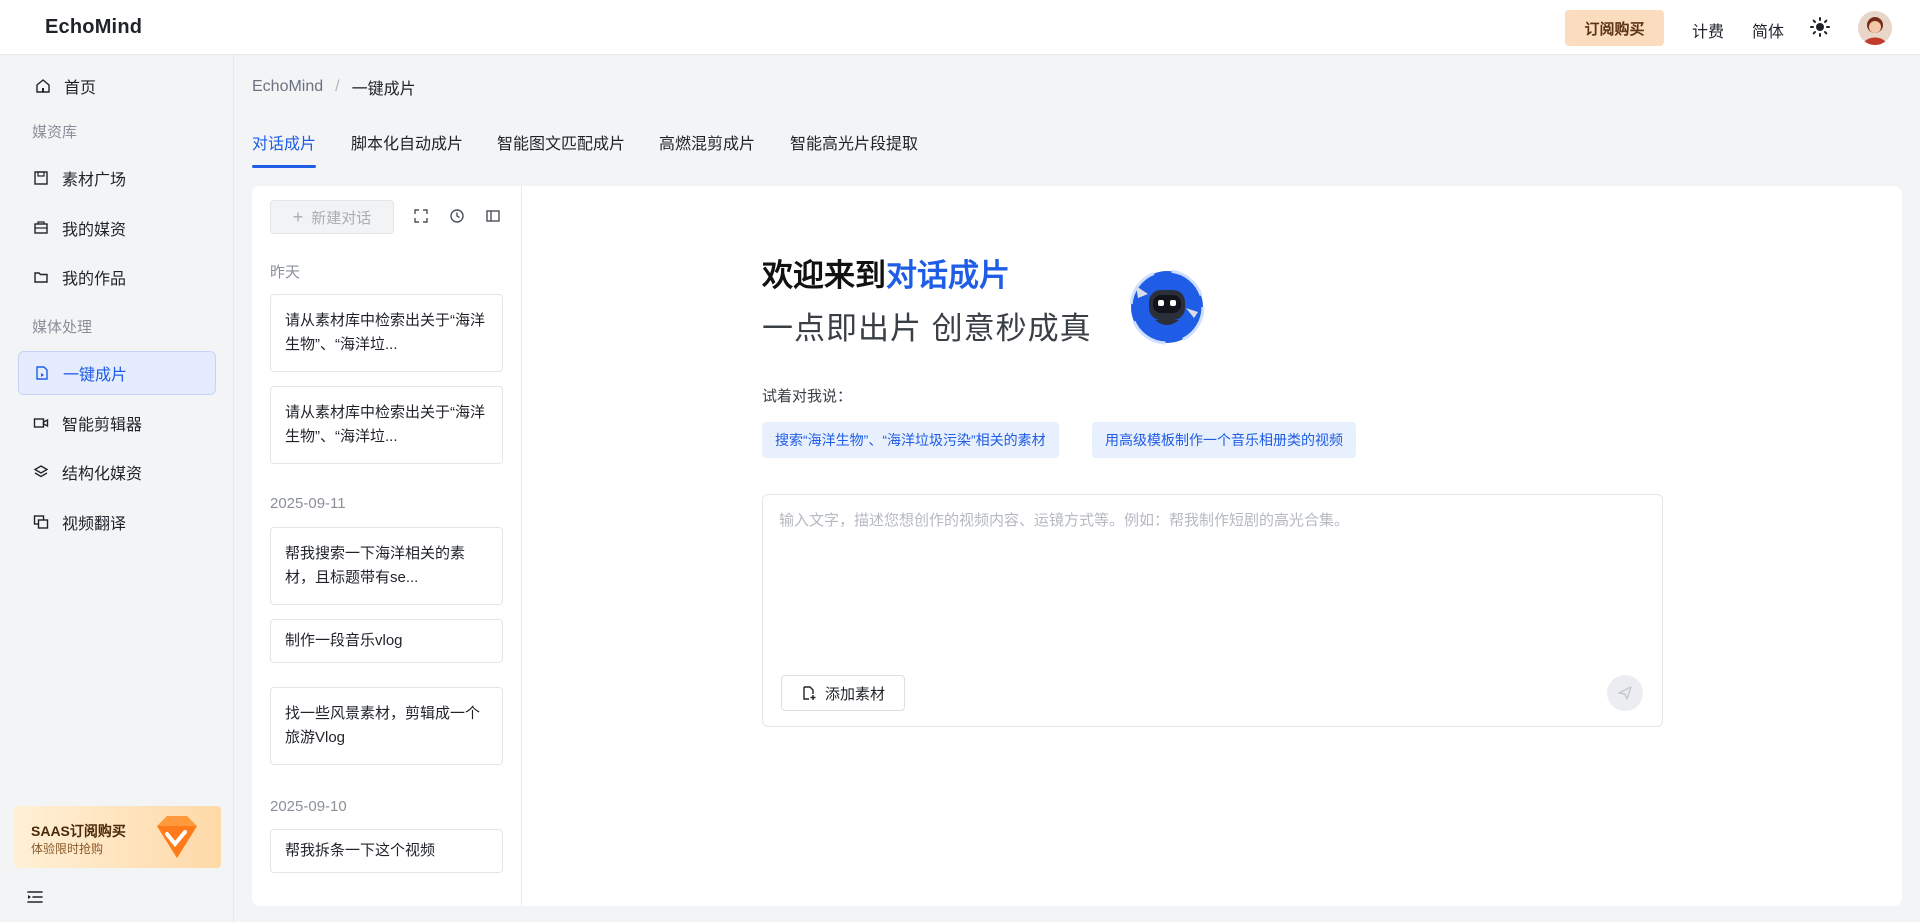  What do you see at coordinates (407, 149) in the screenshot?
I see `tab-scripted: 脚本化自动成片` at bounding box center [407, 149].